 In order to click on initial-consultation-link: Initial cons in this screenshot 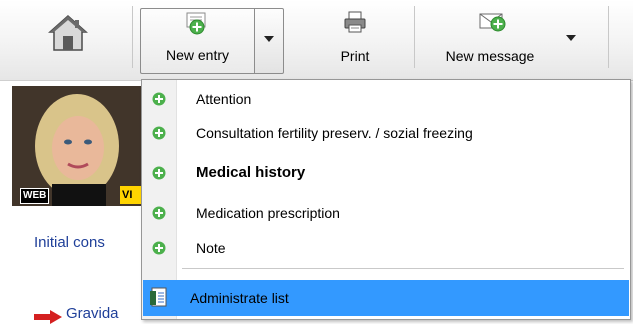, I will do `click(69, 242)`.